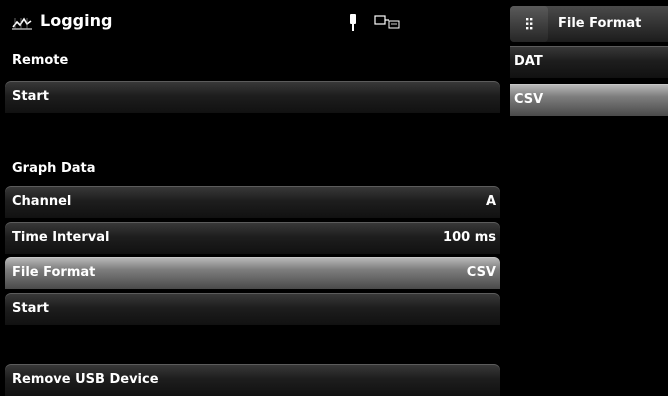  I want to click on channel-label: Channel, so click(42, 201).